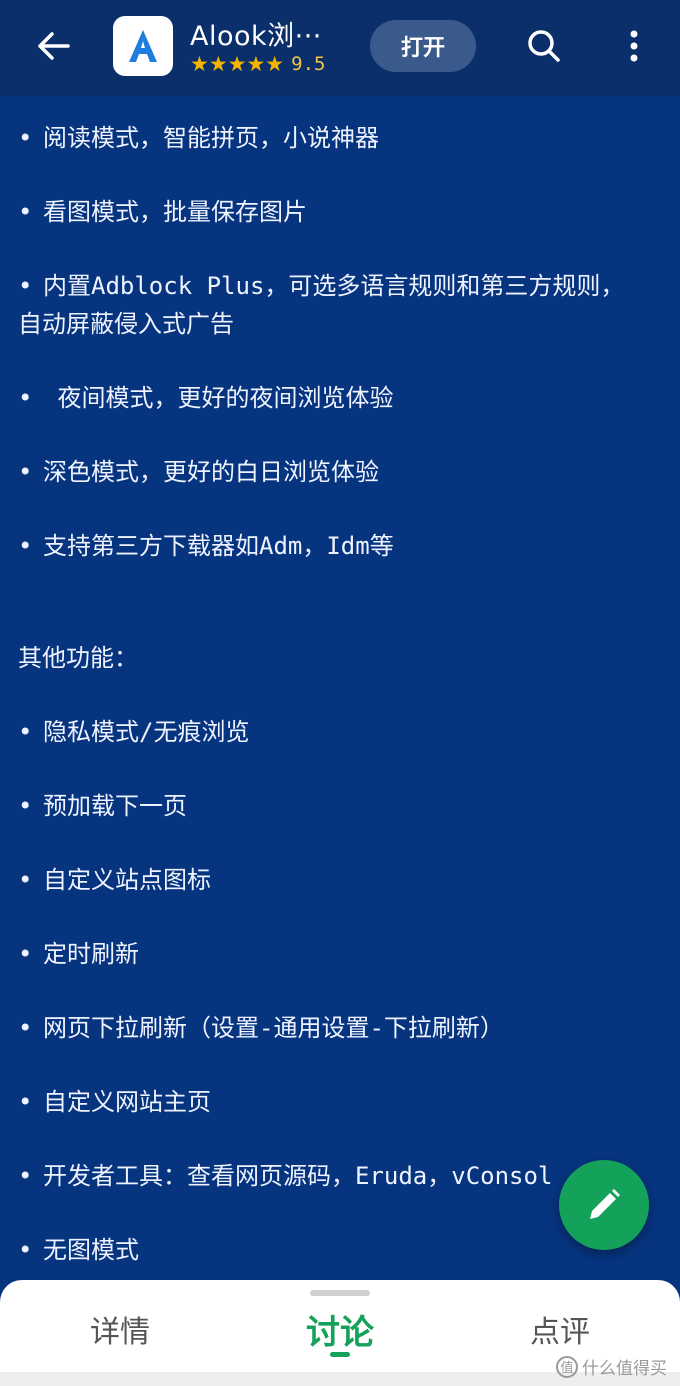 The height and width of the screenshot is (1386, 680). I want to click on list-item: • 夜间模式，更好的夜间浏览体验, so click(205, 398).